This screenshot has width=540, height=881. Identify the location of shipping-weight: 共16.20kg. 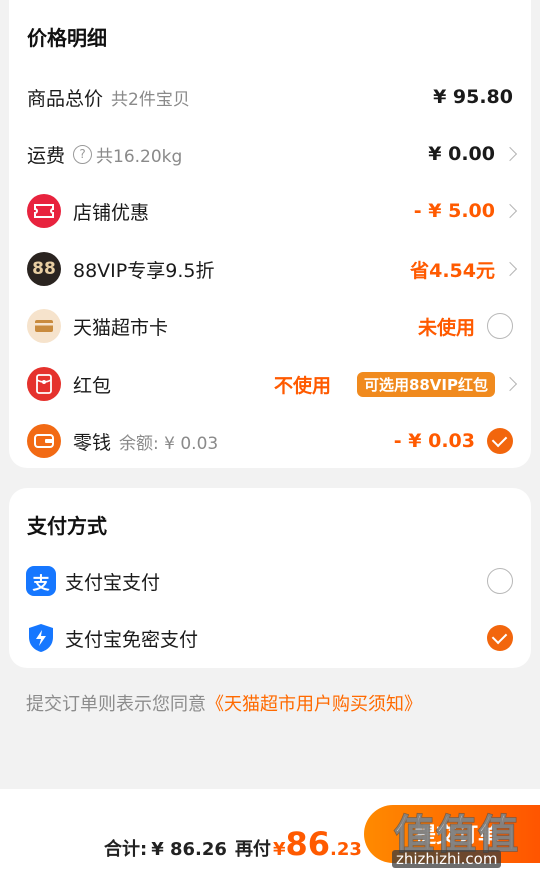
(139, 156).